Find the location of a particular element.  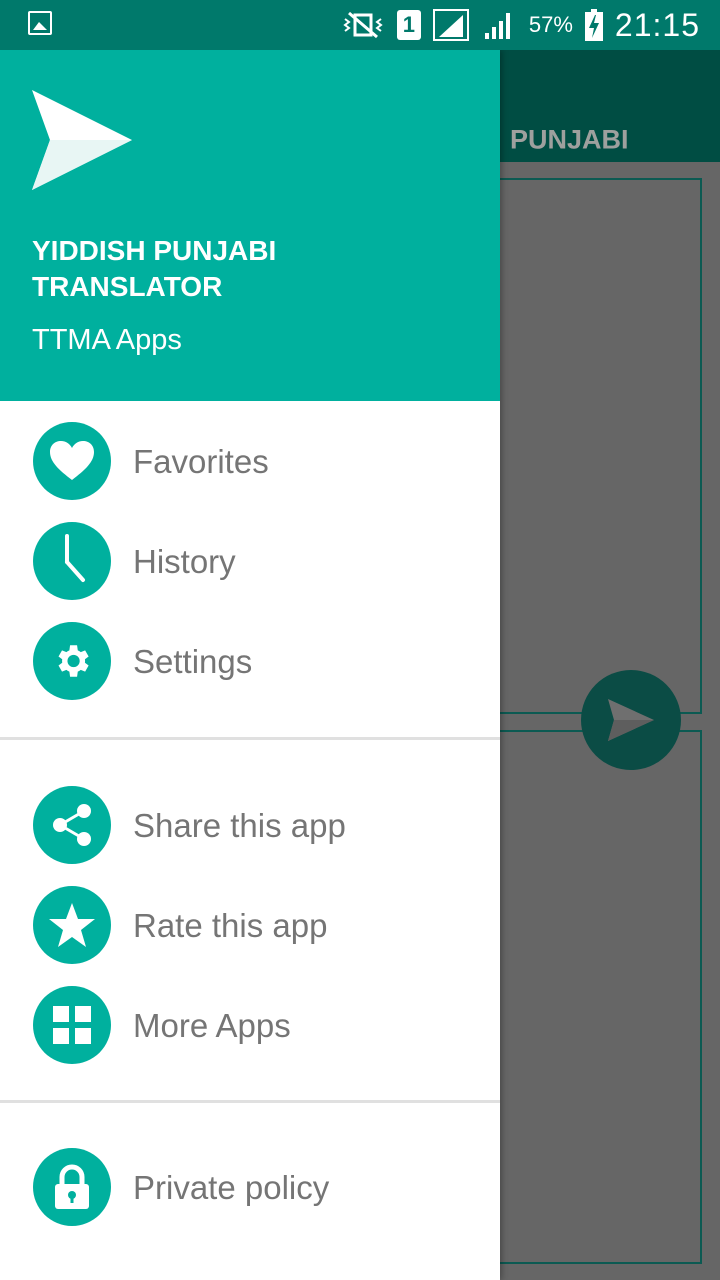

menu-item-share: Share this app is located at coordinates (250, 826).